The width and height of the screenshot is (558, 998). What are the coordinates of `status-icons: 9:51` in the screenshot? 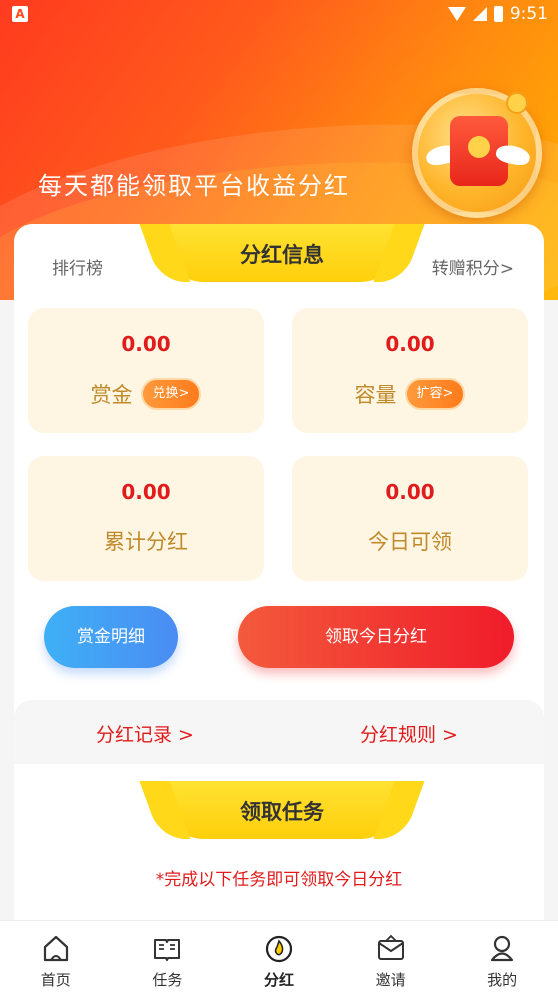 It's located at (497, 14).